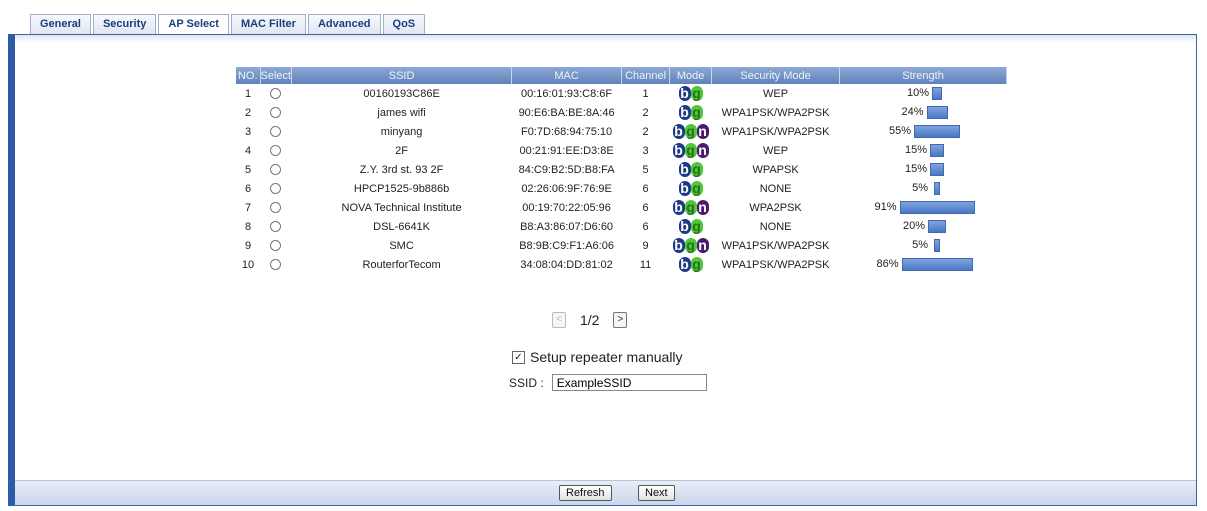  I want to click on strength-percent: 15%, so click(916, 150).